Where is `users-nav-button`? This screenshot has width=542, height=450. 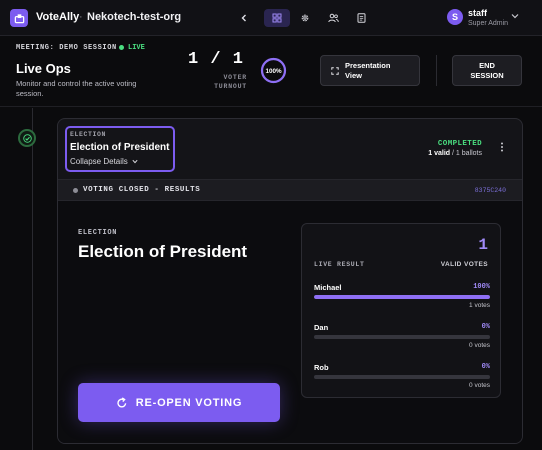
users-nav-button is located at coordinates (333, 18).